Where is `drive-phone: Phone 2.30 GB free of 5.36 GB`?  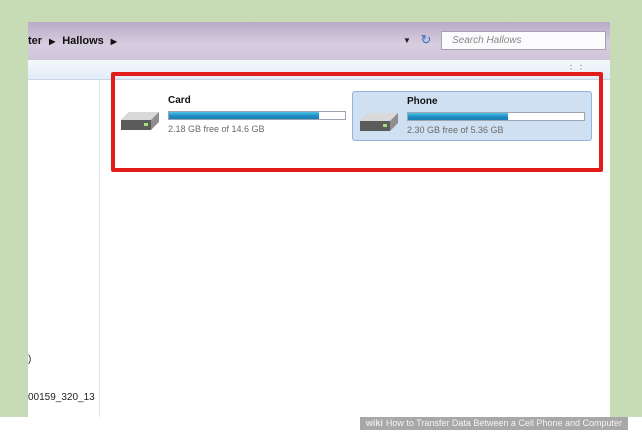
drive-phone: Phone 2.30 GB free of 5.36 GB is located at coordinates (472, 116).